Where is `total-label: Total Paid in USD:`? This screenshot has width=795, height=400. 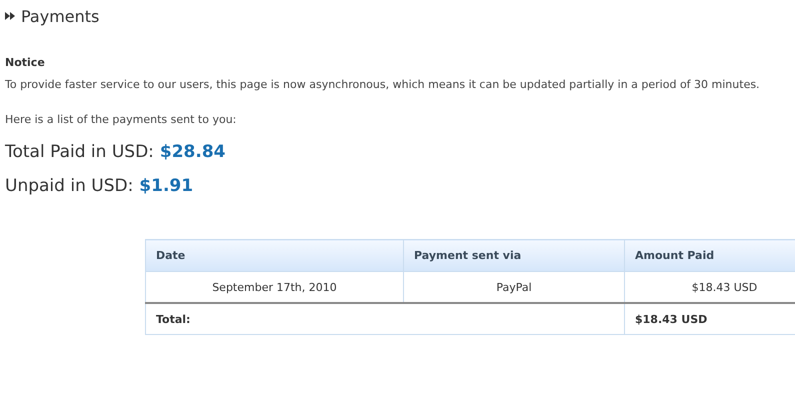 total-label: Total Paid in USD: is located at coordinates (79, 152).